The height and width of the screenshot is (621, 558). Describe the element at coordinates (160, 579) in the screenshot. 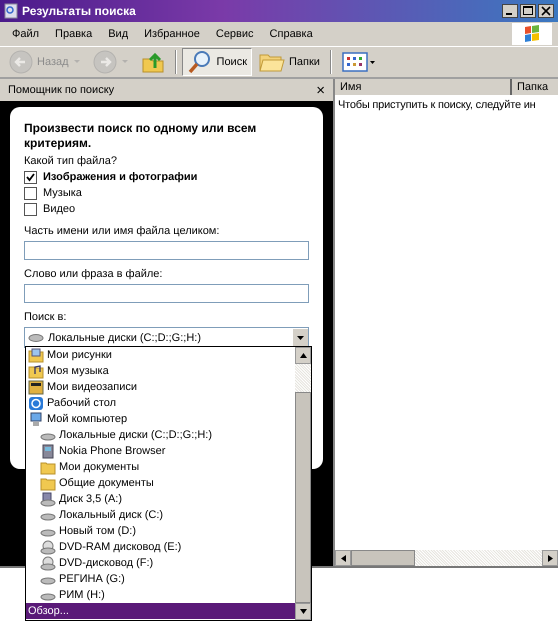

I see `location-option: РЕГИНА (G:)` at that location.